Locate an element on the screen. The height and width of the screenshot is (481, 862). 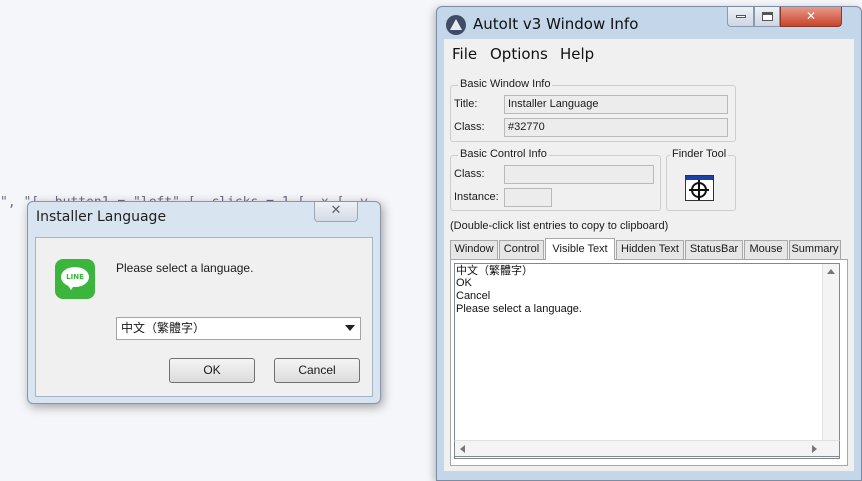
maximize-button is located at coordinates (767, 17).